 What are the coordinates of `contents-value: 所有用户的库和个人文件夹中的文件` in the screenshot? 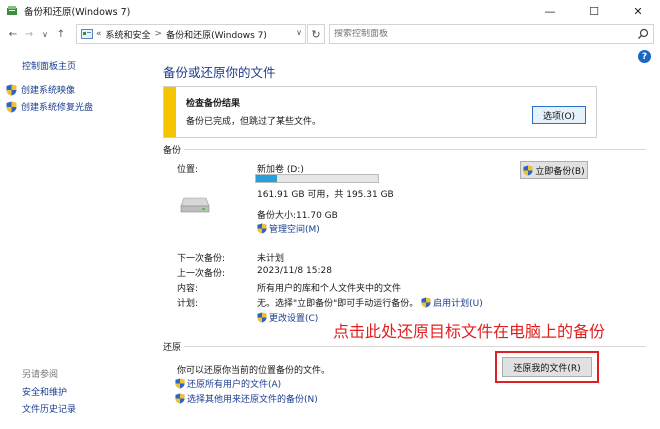 It's located at (329, 289).